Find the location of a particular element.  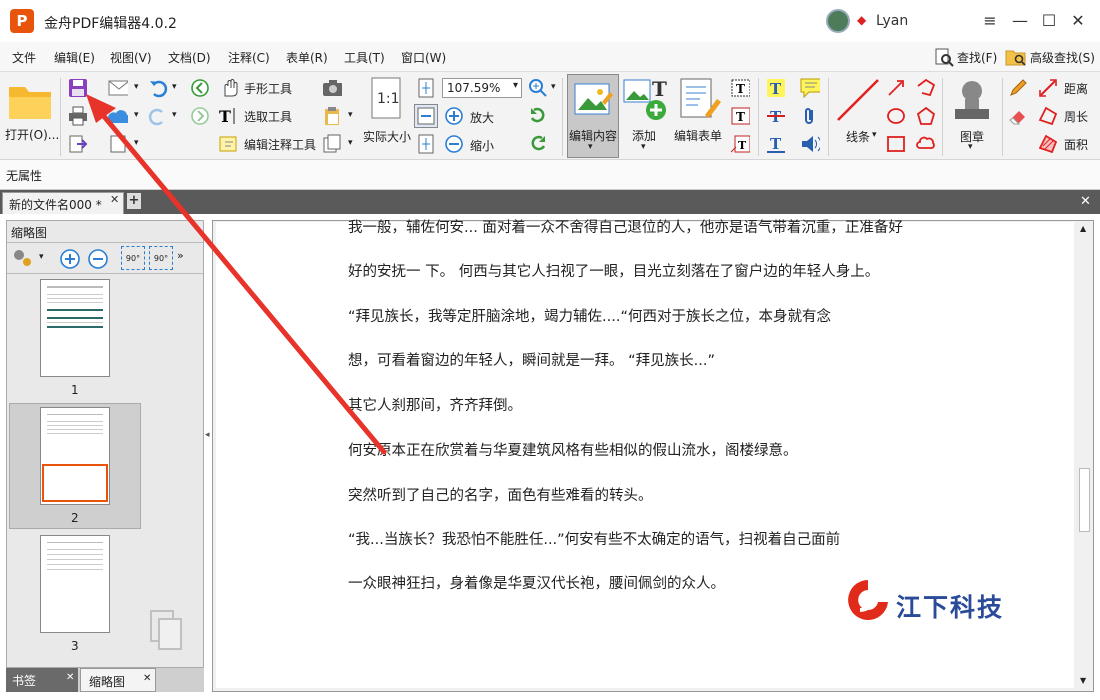

thumbnail-expand-icon: » is located at coordinates (180, 255).